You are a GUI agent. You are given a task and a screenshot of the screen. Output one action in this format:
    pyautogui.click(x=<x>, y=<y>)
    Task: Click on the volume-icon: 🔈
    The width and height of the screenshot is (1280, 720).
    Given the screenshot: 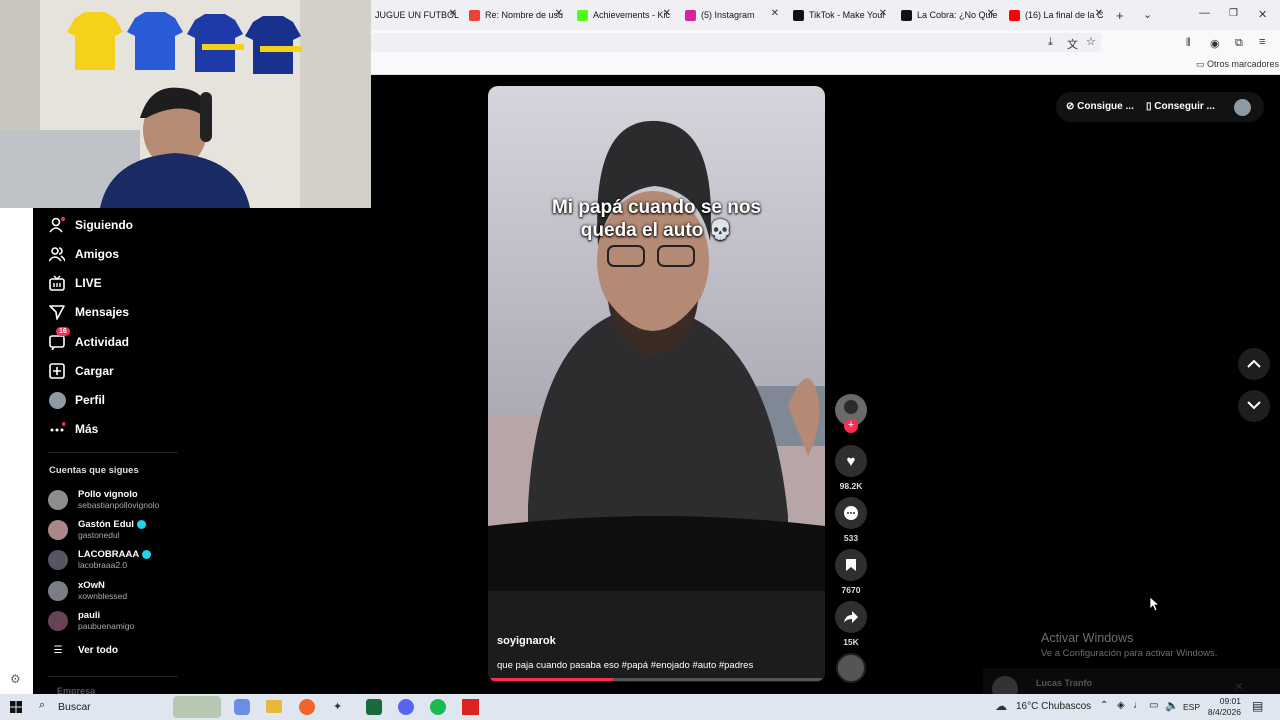 What is the action you would take?
    pyautogui.click(x=1172, y=705)
    